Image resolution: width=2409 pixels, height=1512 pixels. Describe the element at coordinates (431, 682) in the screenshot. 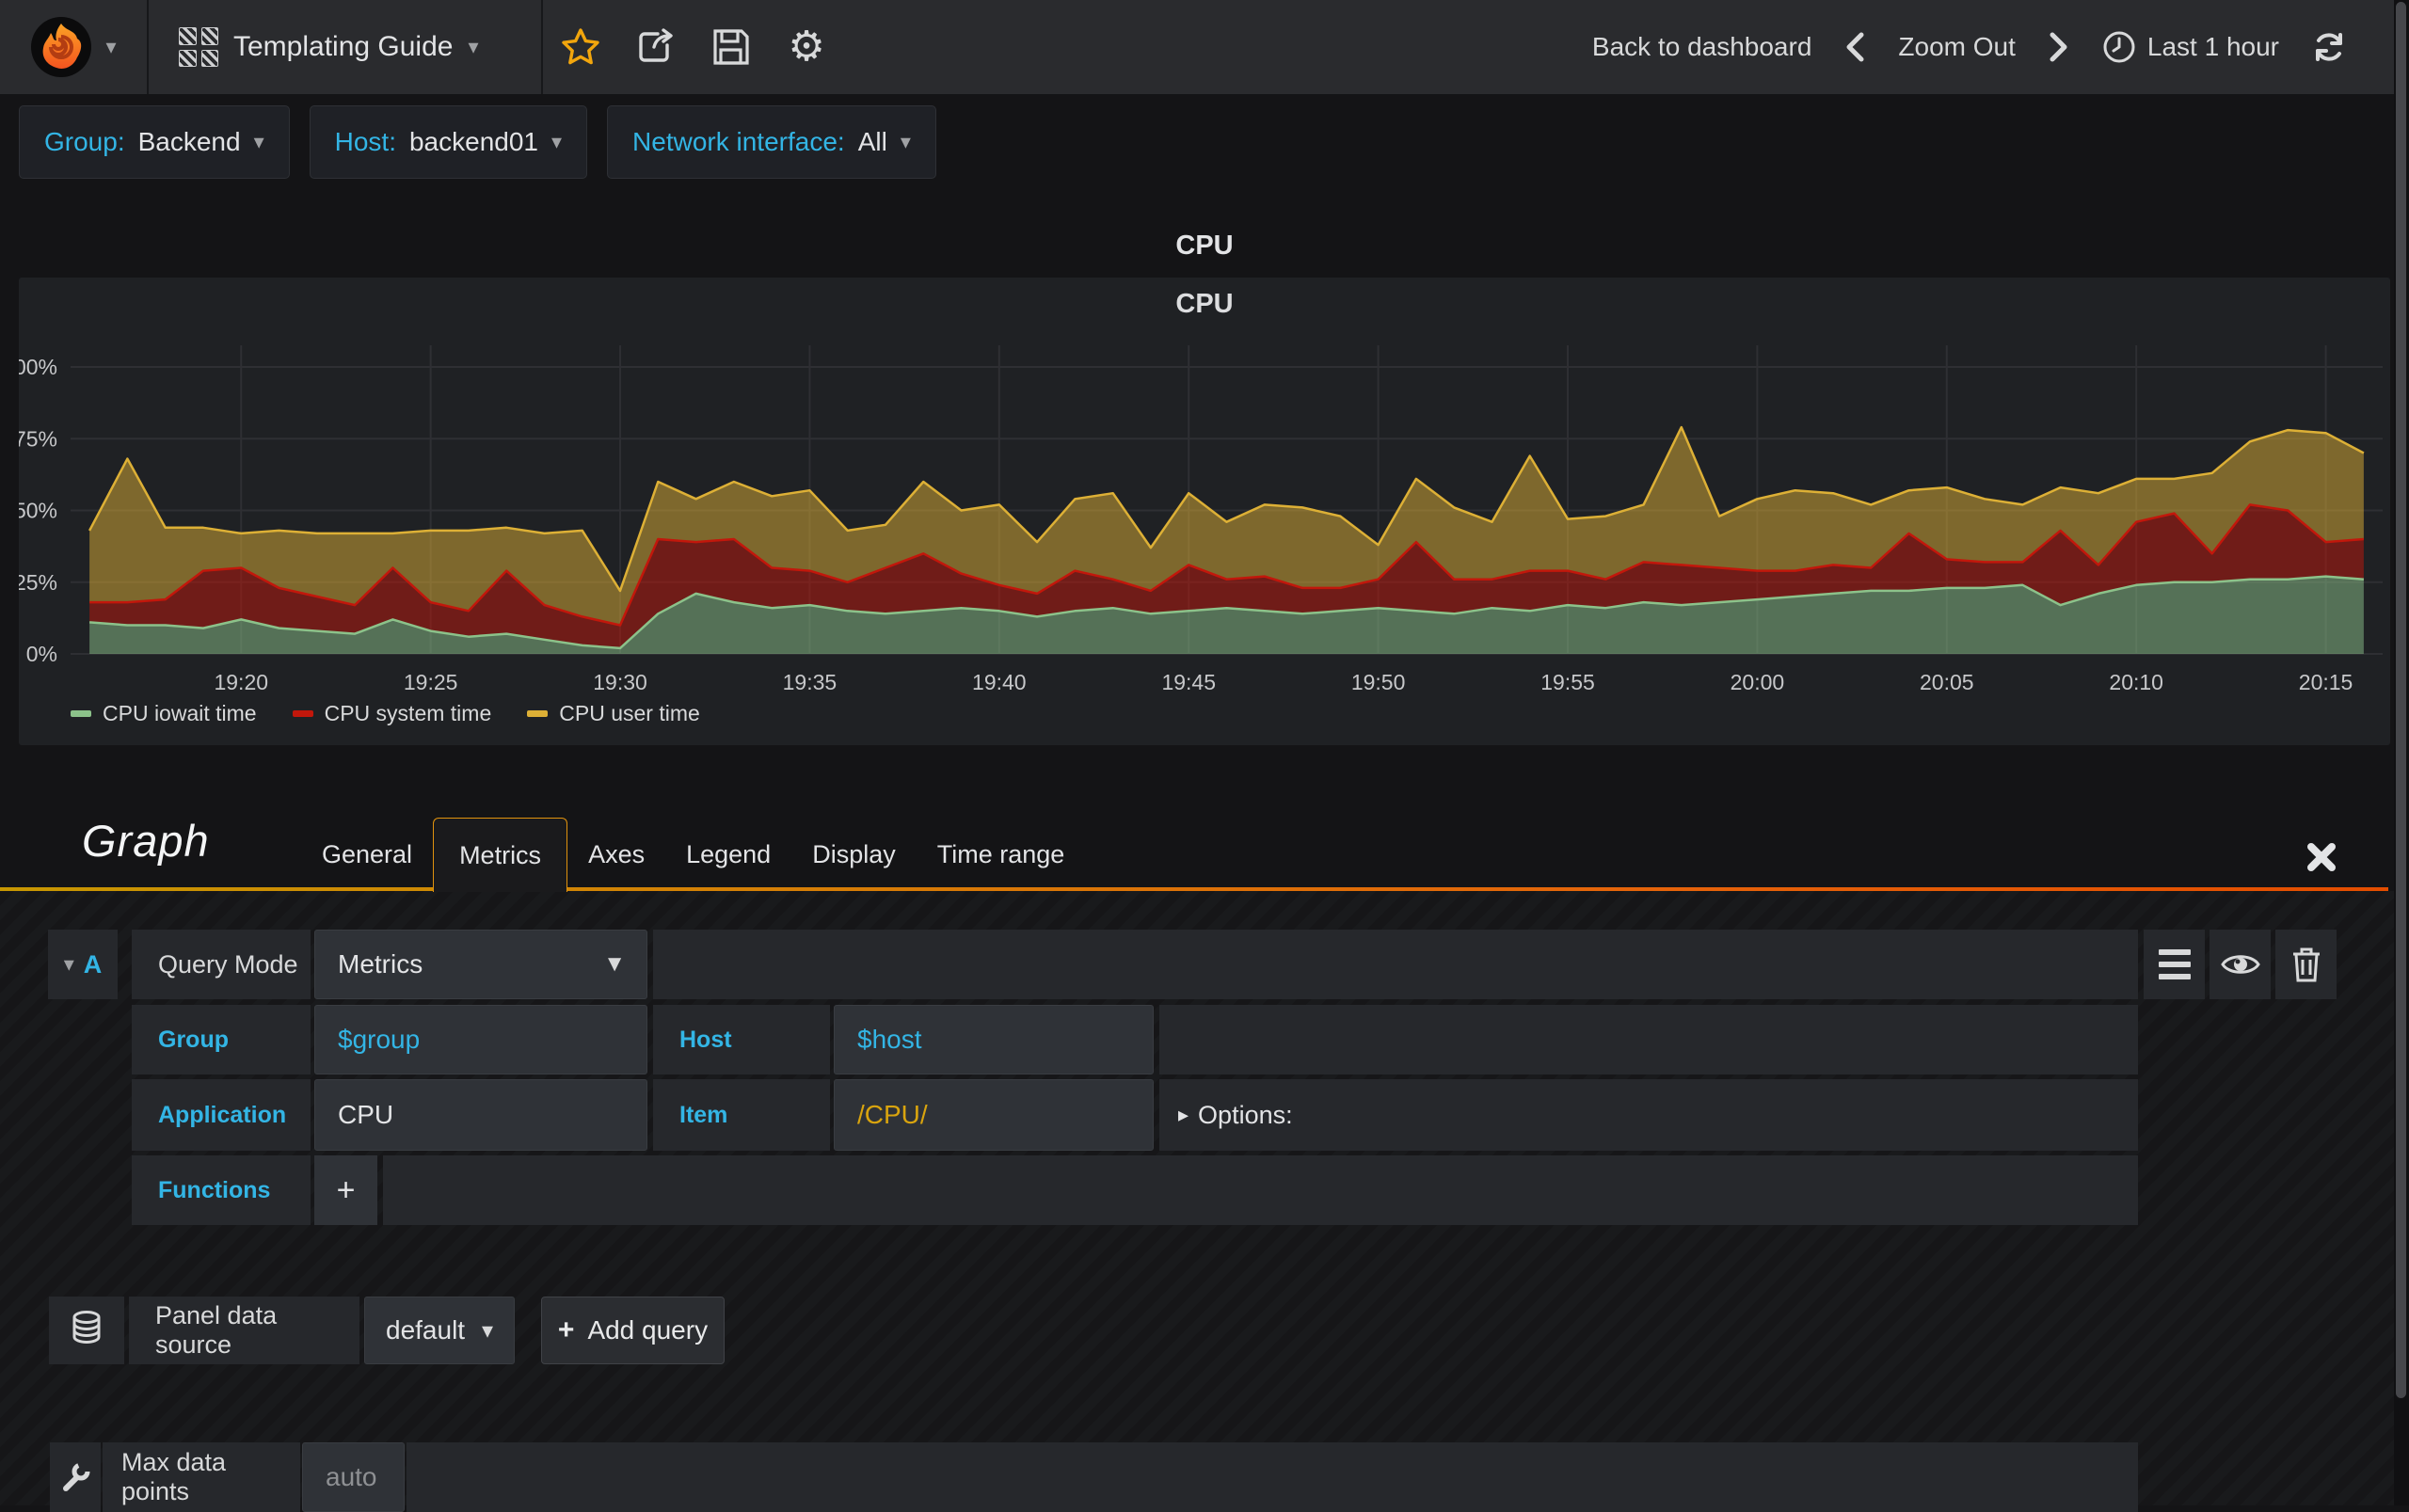

I see `svg-text: 19:25` at that location.